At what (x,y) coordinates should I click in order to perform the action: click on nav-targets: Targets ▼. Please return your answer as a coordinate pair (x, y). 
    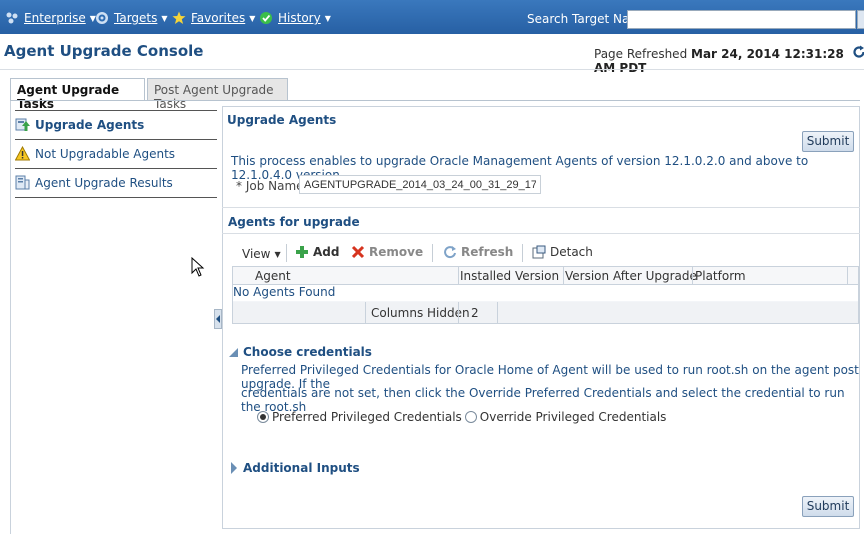
    Looking at the image, I should click on (131, 18).